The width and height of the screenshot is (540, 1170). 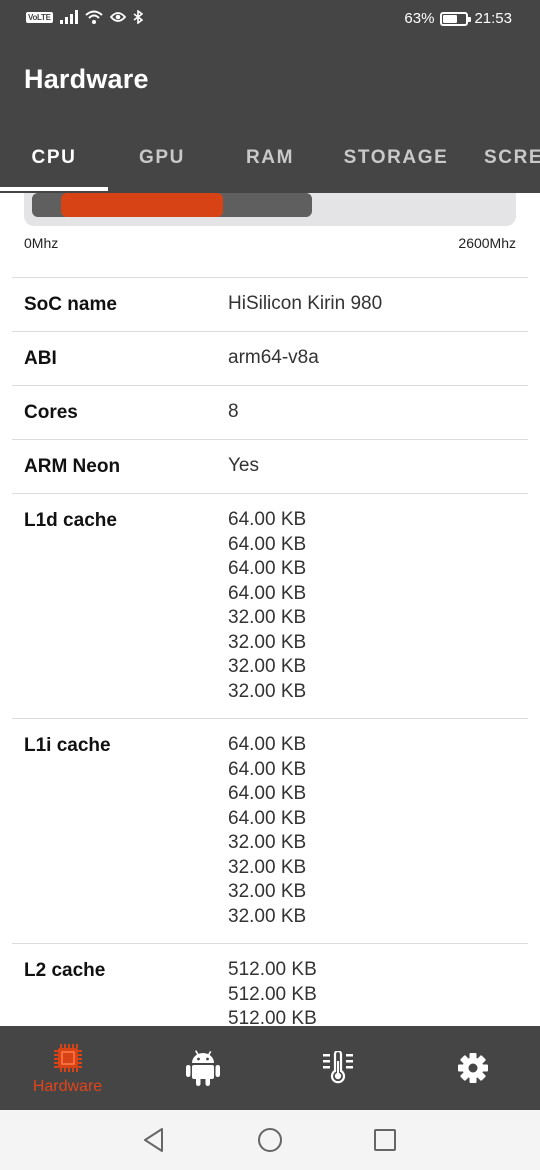 I want to click on tab-gpu: GPU, so click(x=162, y=164).